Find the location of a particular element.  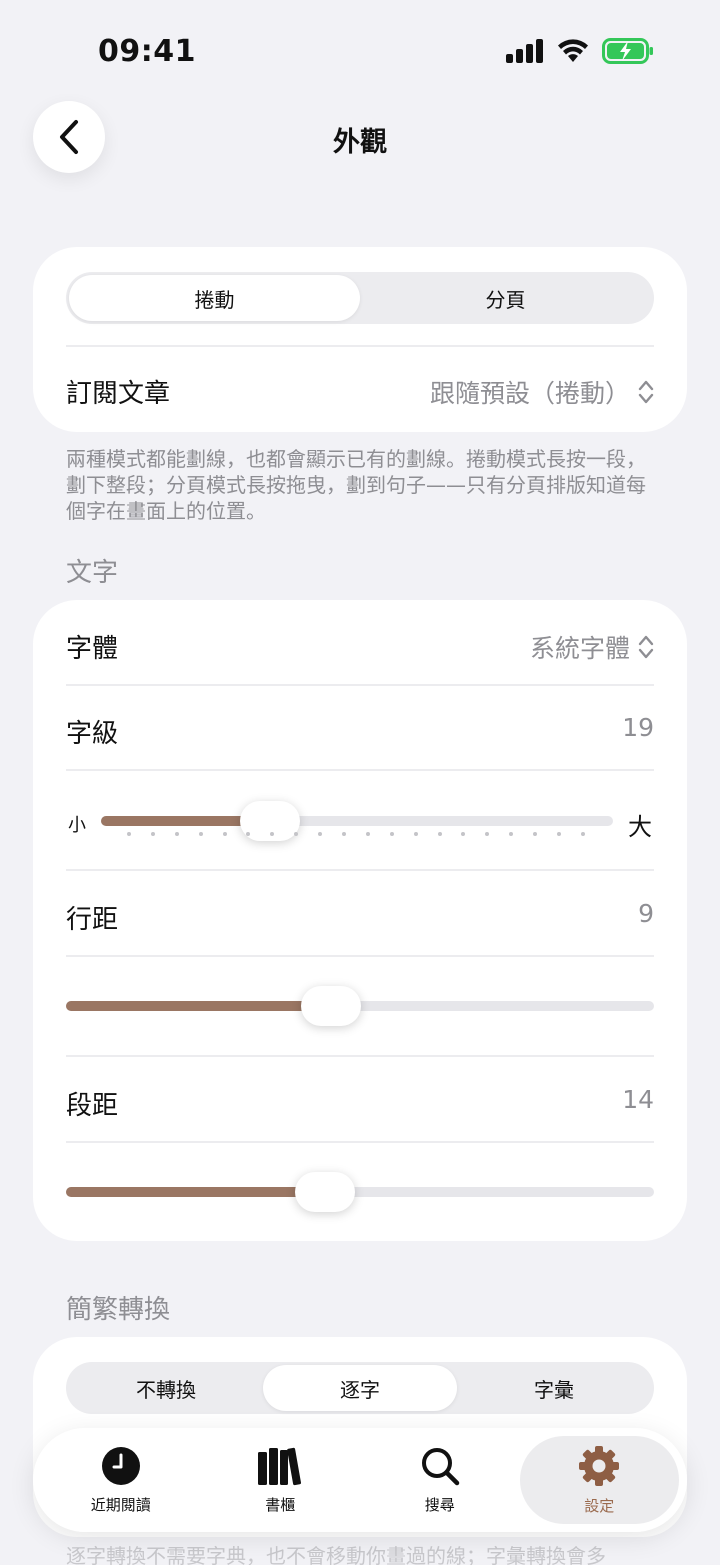

tab-search: 搜尋 is located at coordinates (440, 1480).